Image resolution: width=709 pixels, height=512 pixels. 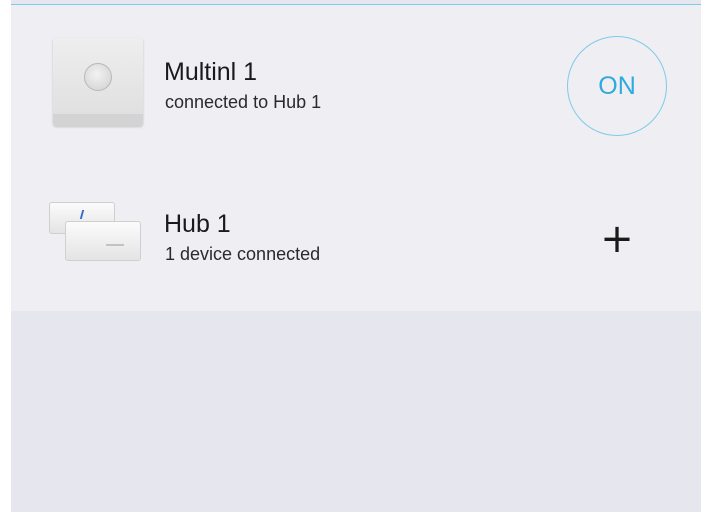 I want to click on multinl-device-icon, so click(x=98, y=82).